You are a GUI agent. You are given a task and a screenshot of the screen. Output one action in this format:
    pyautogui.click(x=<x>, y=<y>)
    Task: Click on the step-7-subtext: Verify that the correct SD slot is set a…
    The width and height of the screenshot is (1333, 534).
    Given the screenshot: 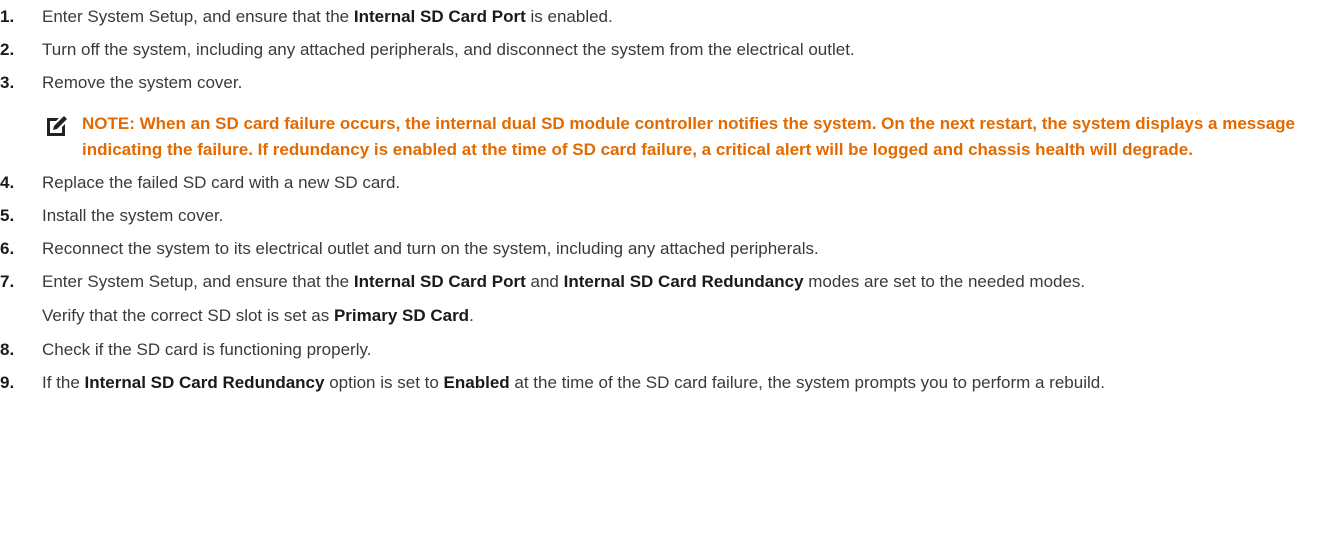 What is the action you would take?
    pyautogui.click(x=666, y=316)
    